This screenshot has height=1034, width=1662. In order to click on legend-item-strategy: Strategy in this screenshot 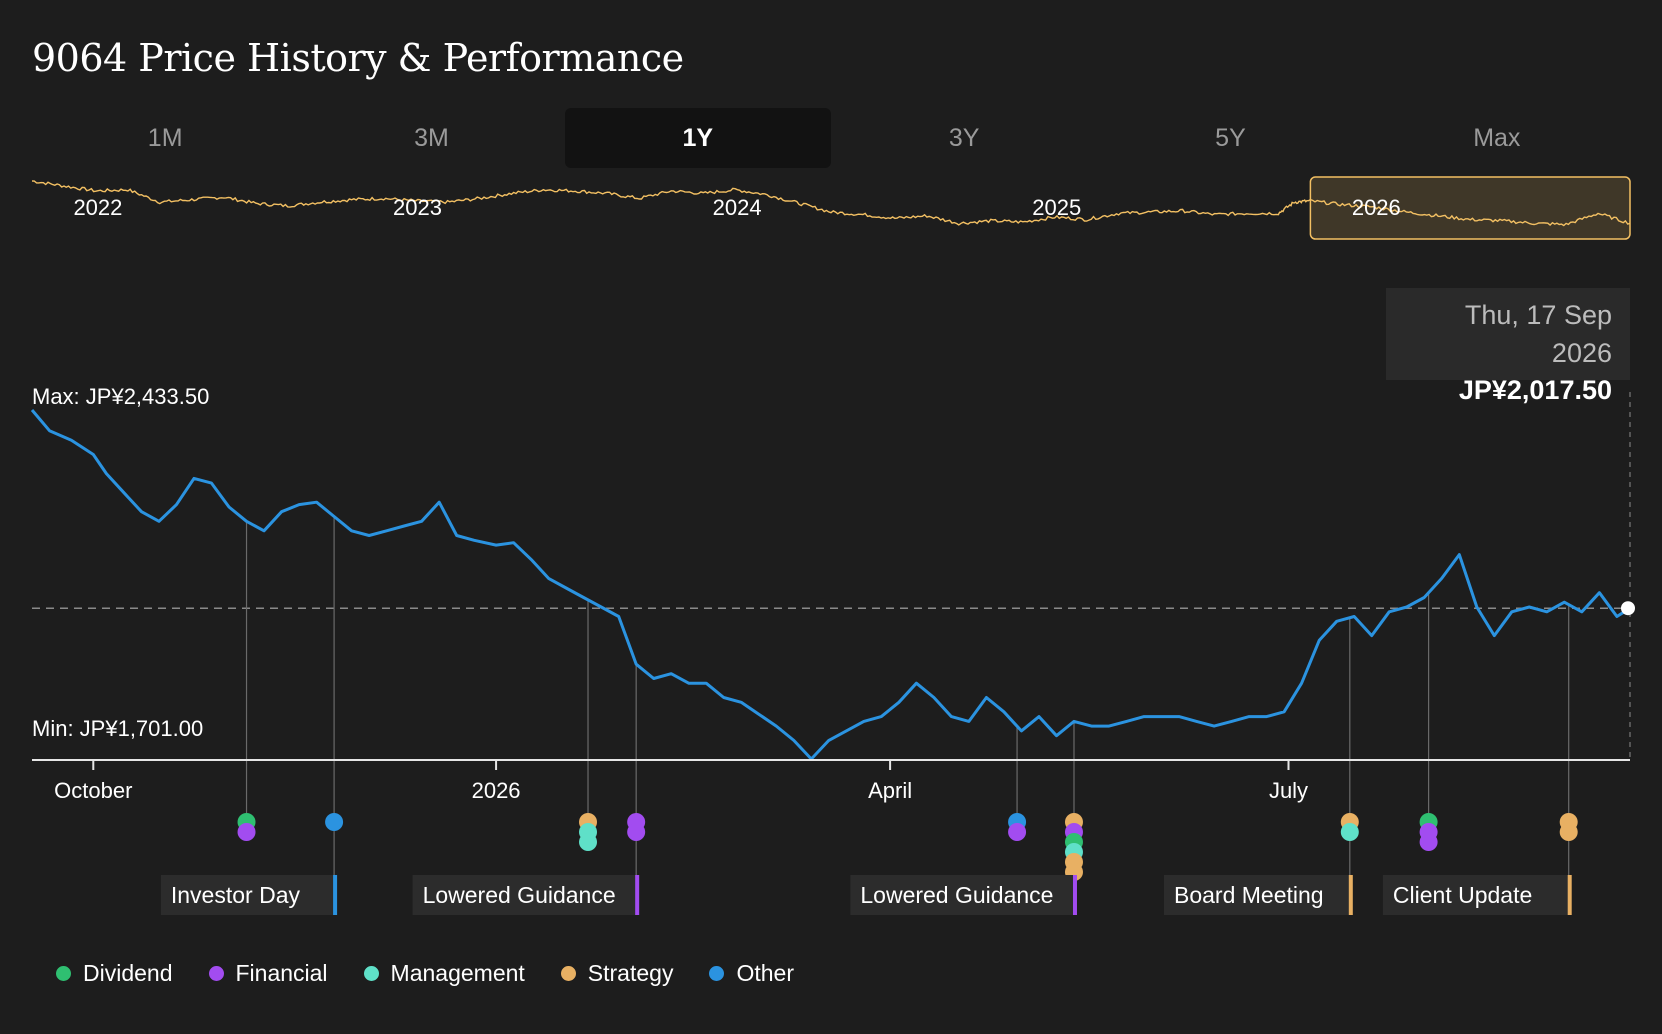, I will do `click(617, 973)`.